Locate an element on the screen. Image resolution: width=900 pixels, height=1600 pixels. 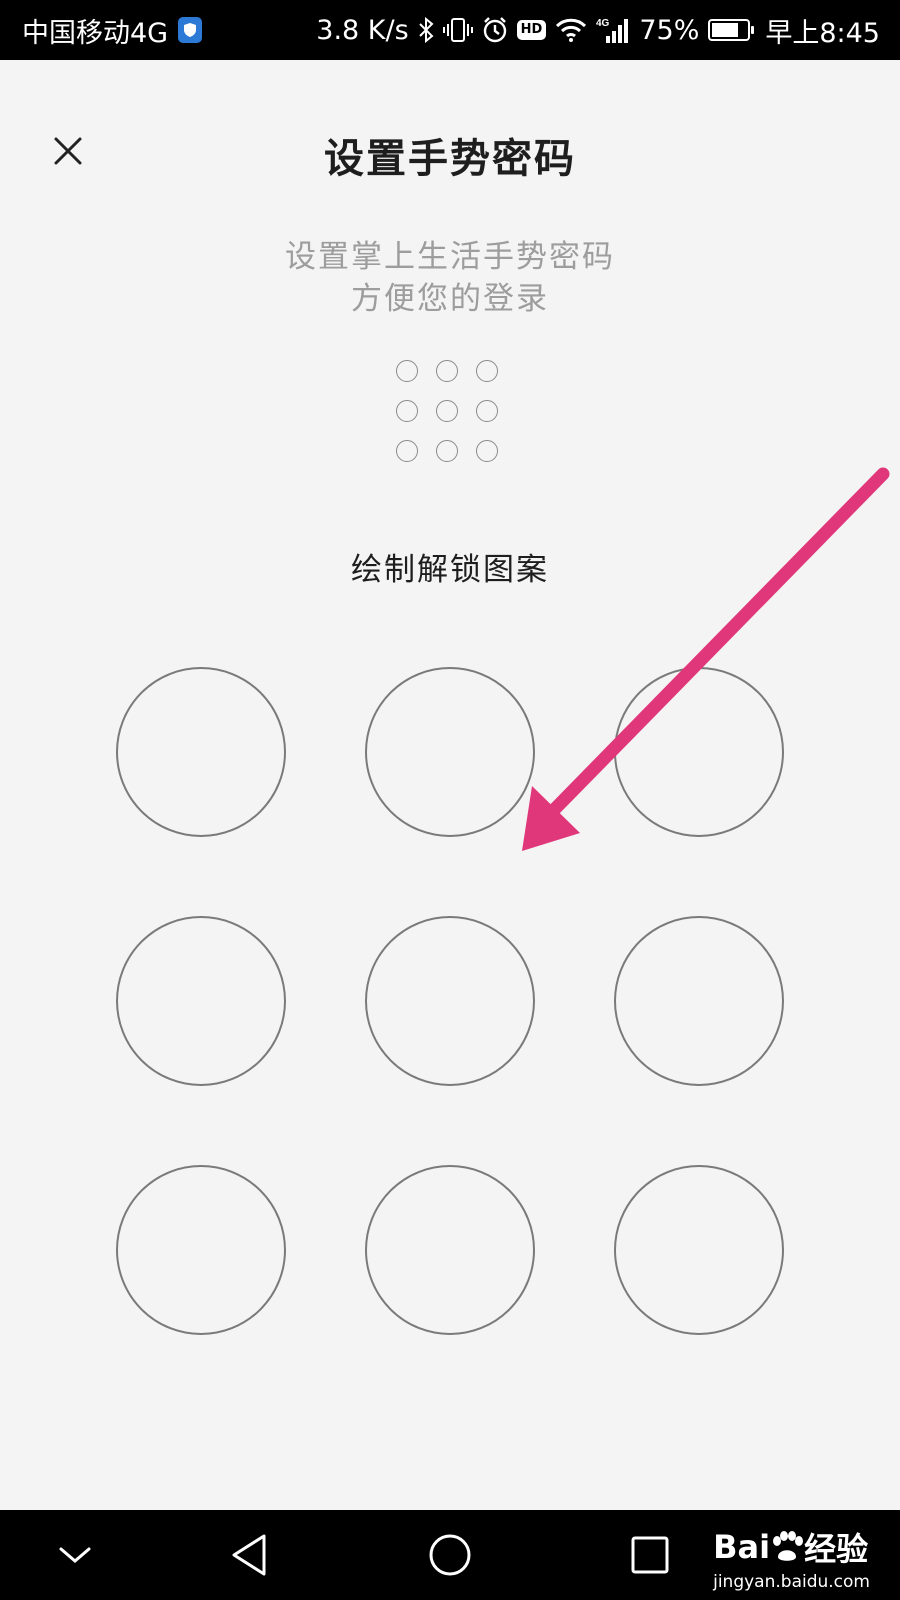
nav-back-button is located at coordinates (250, 1555).